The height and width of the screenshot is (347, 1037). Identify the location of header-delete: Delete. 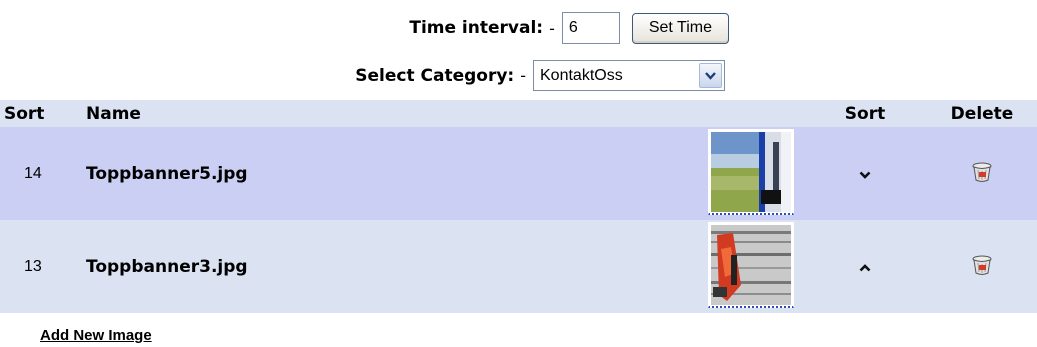
(982, 113).